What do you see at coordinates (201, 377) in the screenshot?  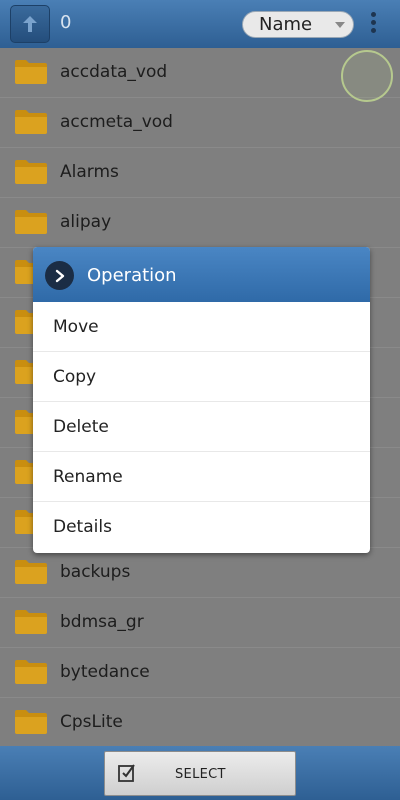 I see `menu-item-copy: Copy` at bounding box center [201, 377].